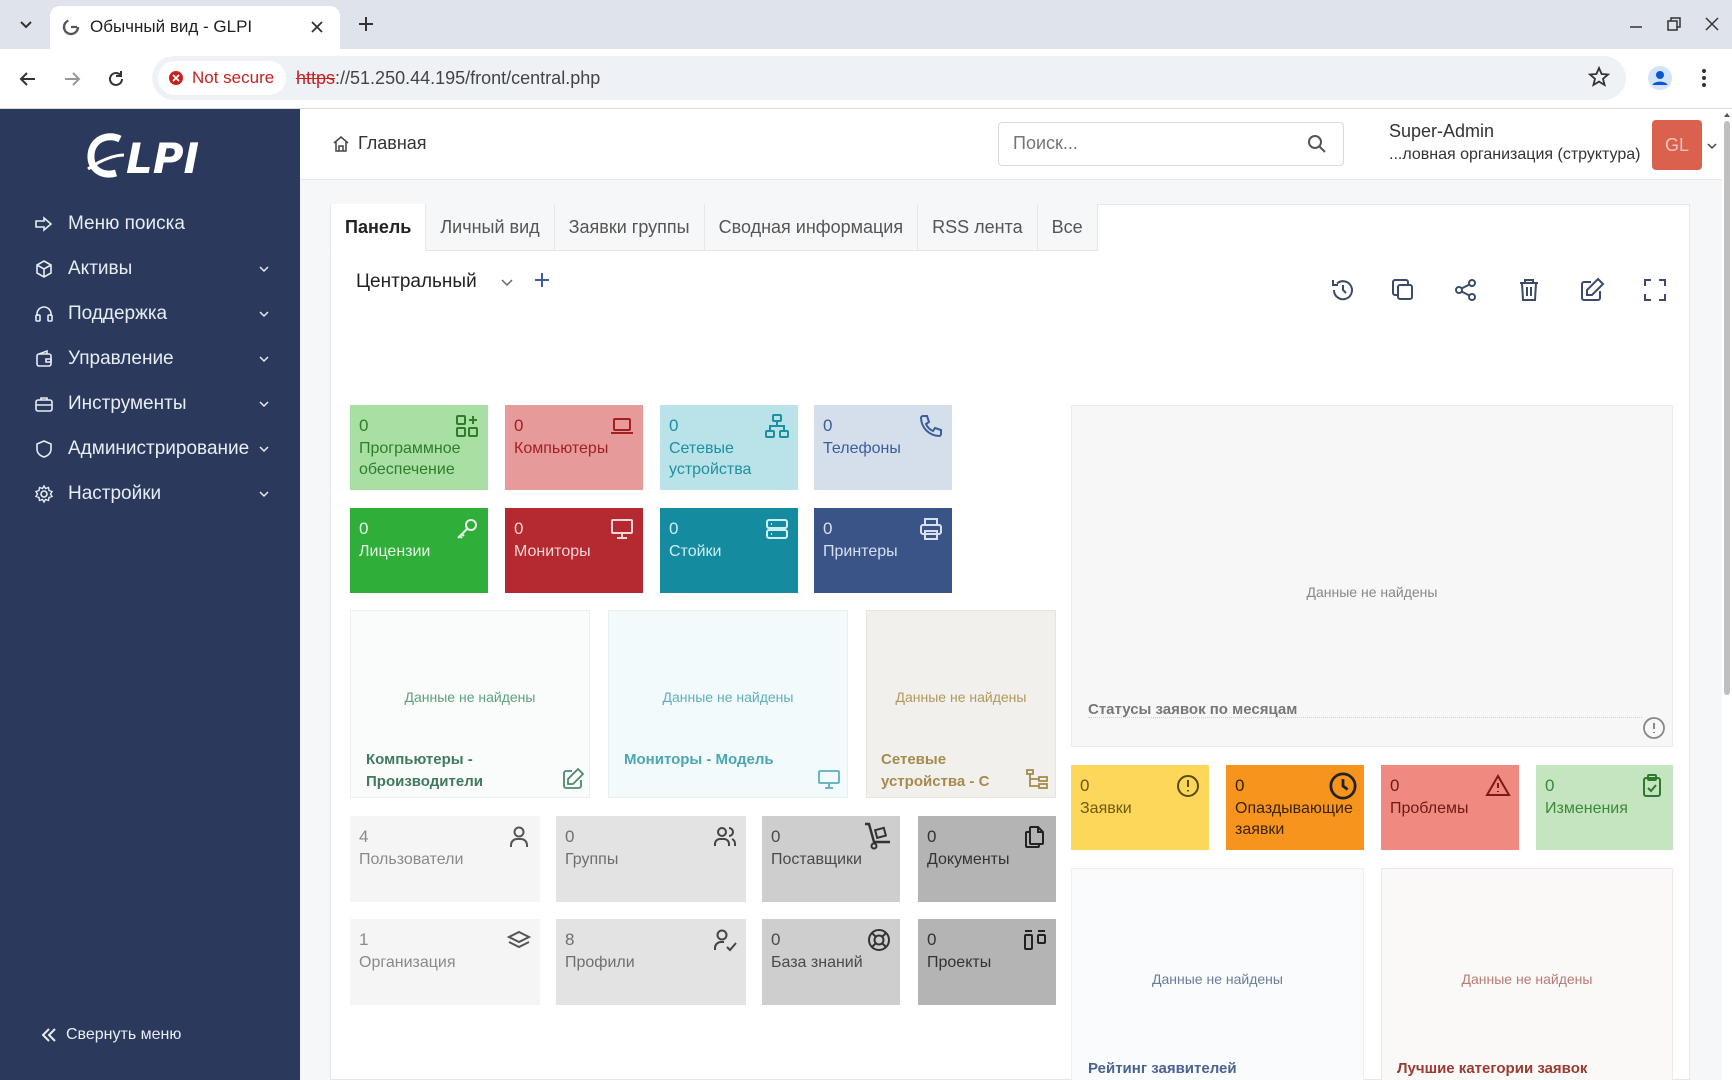  What do you see at coordinates (1677, 145) in the screenshot?
I see `avatar: GL` at bounding box center [1677, 145].